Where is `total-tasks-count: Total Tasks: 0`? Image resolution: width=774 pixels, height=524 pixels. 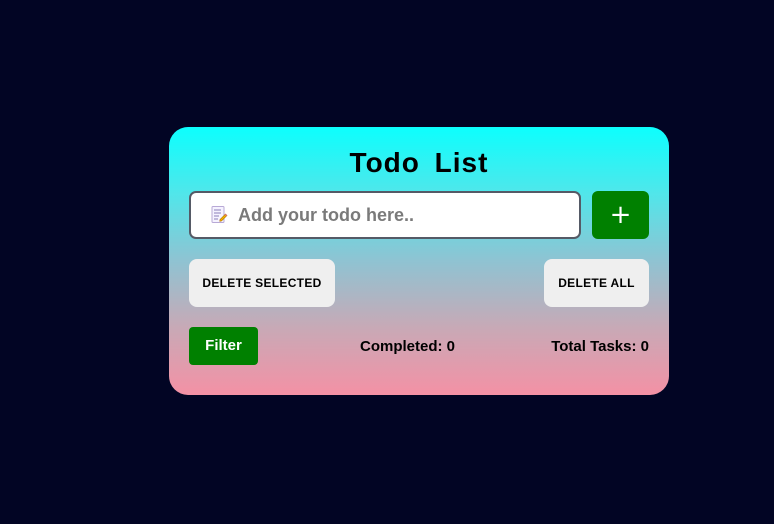
total-tasks-count: Total Tasks: 0 is located at coordinates (600, 346).